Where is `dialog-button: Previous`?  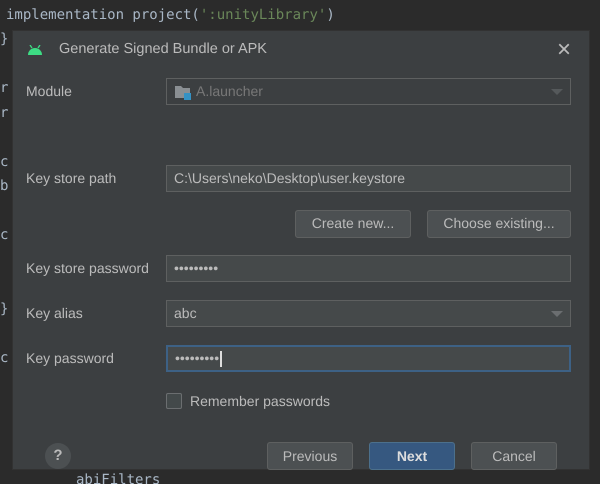
dialog-button: Previous is located at coordinates (310, 456).